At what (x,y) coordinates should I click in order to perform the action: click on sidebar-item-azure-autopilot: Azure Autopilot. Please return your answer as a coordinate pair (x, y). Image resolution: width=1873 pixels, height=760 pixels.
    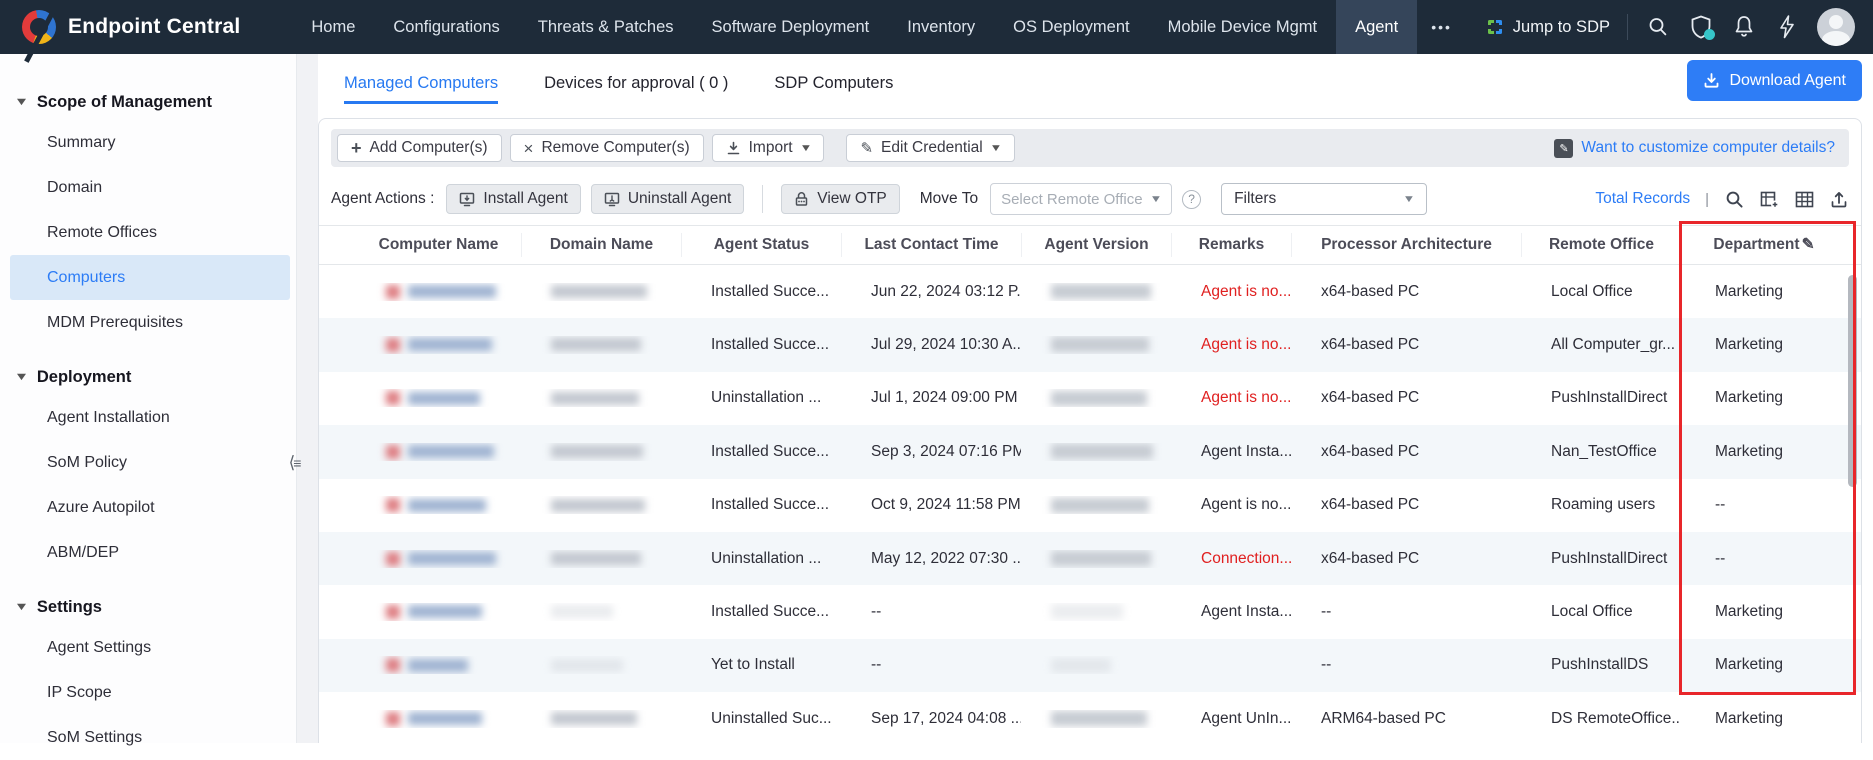
    Looking at the image, I should click on (148, 507).